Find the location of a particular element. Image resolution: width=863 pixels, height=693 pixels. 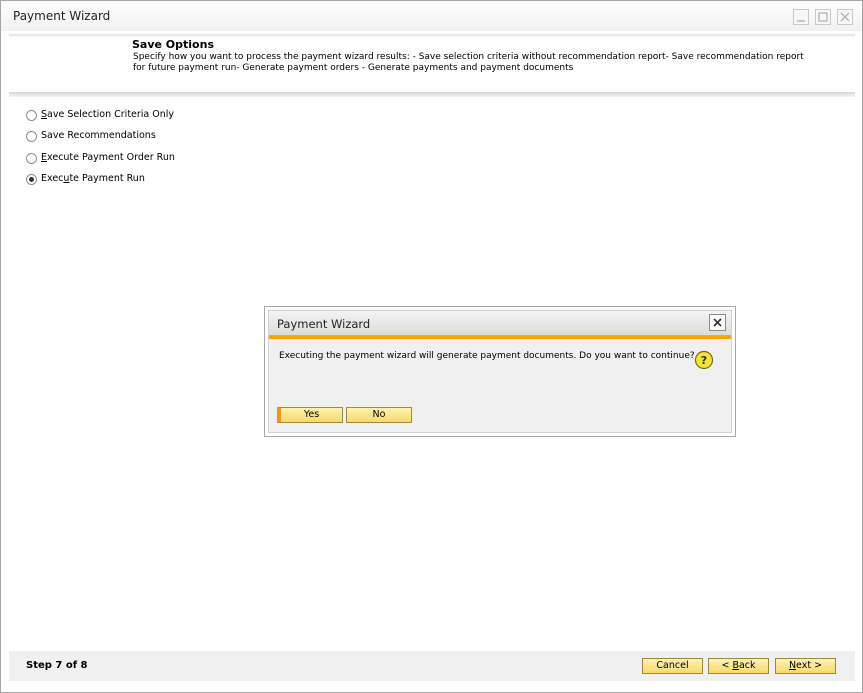

yes-button: Yes is located at coordinates (310, 415).